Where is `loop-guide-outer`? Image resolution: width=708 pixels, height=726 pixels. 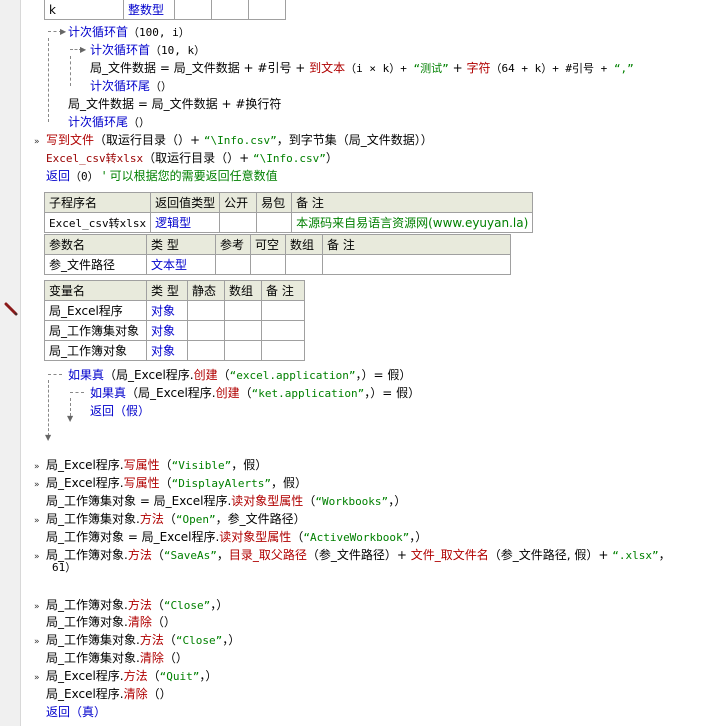 loop-guide-outer is located at coordinates (48, 80).